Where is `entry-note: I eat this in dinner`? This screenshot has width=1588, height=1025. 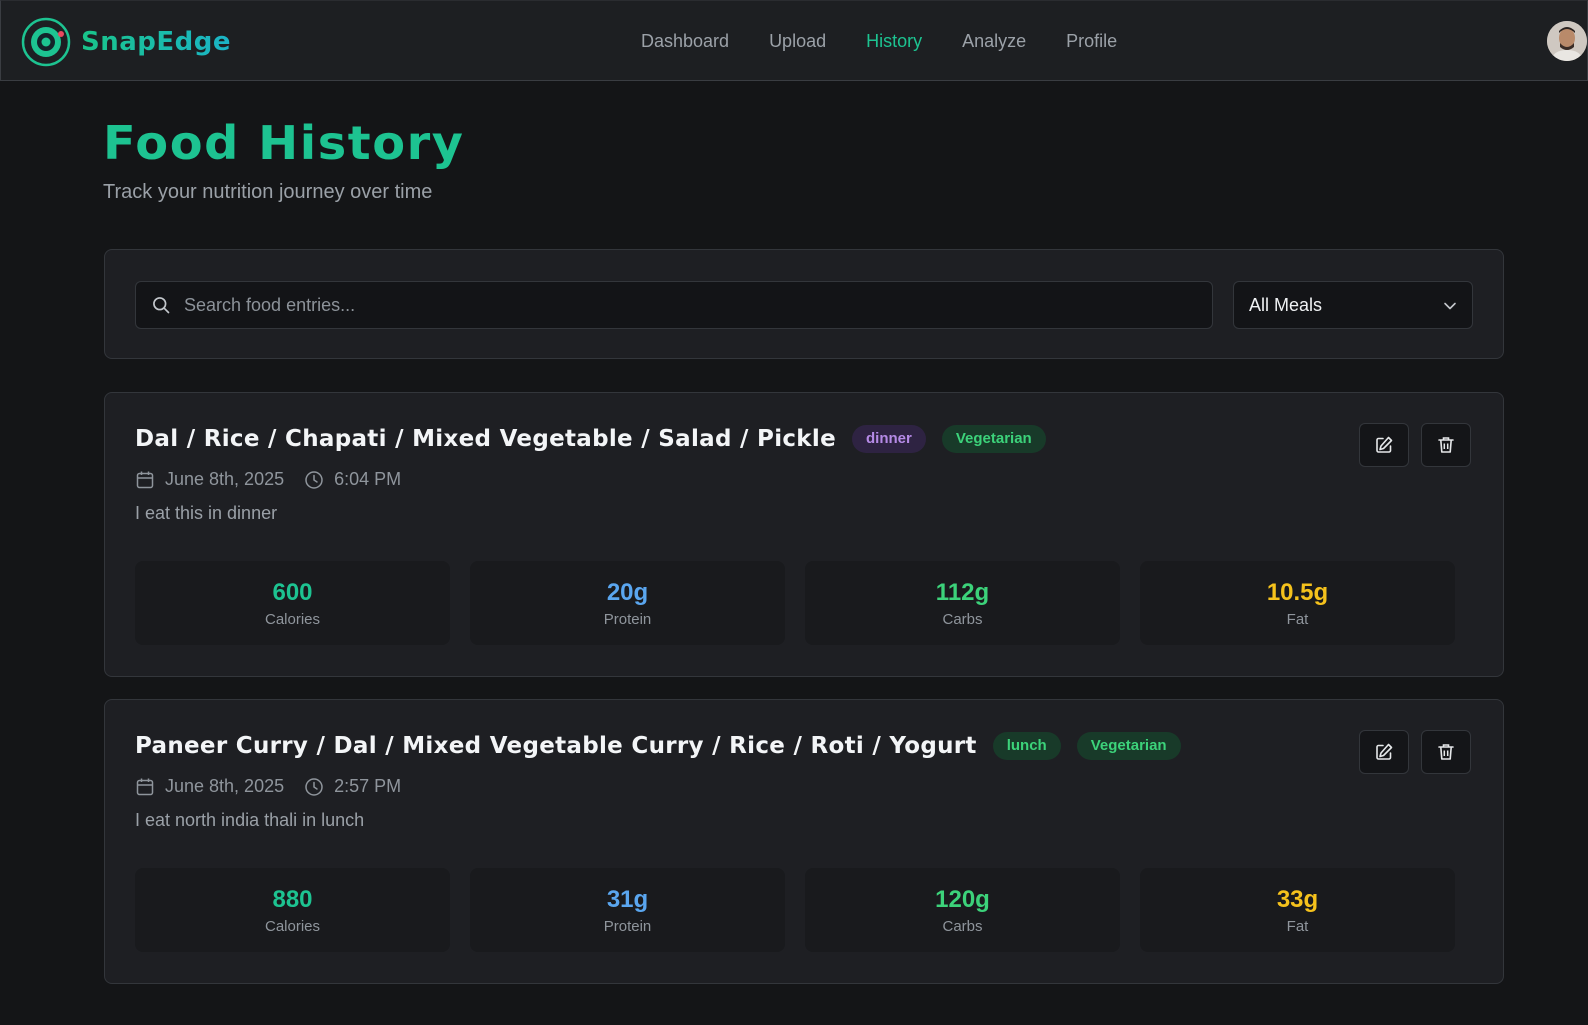 entry-note: I eat this in dinner is located at coordinates (206, 513).